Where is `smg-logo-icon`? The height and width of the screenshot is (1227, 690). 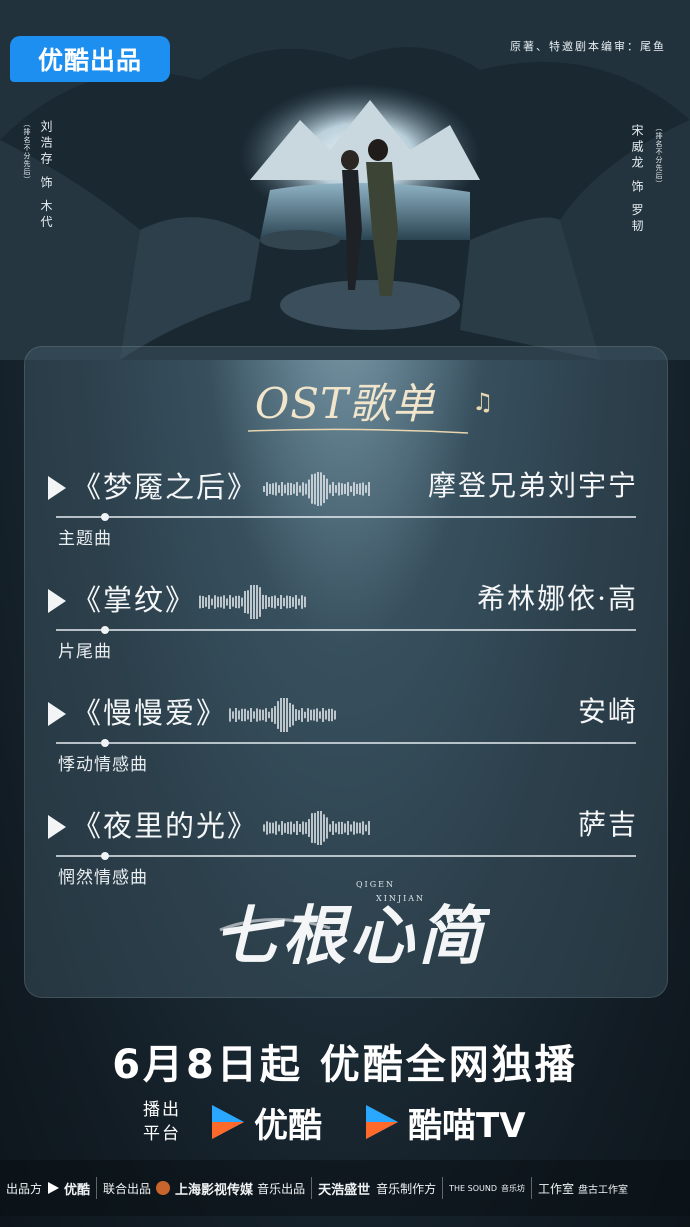 smg-logo-icon is located at coordinates (163, 1188).